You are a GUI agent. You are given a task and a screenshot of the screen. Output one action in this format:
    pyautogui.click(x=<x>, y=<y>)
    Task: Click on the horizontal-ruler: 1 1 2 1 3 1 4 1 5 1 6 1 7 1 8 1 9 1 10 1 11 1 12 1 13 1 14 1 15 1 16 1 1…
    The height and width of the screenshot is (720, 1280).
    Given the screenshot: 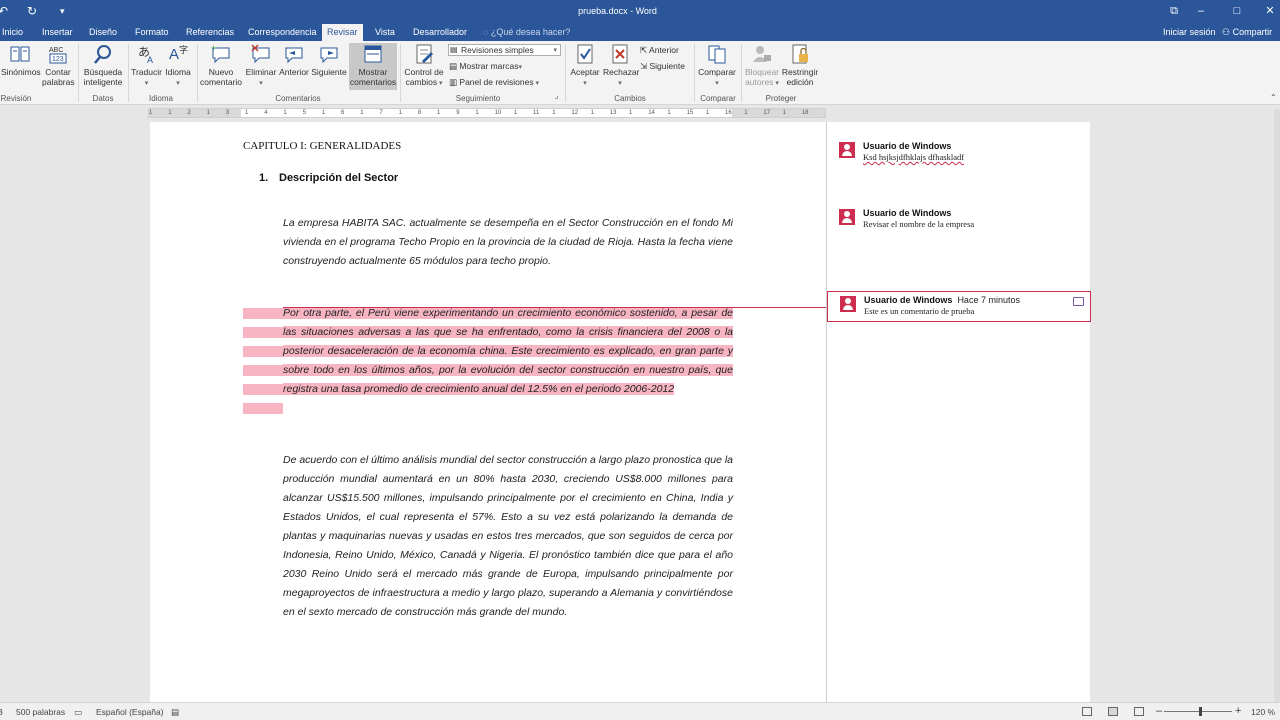 What is the action you would take?
    pyautogui.click(x=487, y=113)
    